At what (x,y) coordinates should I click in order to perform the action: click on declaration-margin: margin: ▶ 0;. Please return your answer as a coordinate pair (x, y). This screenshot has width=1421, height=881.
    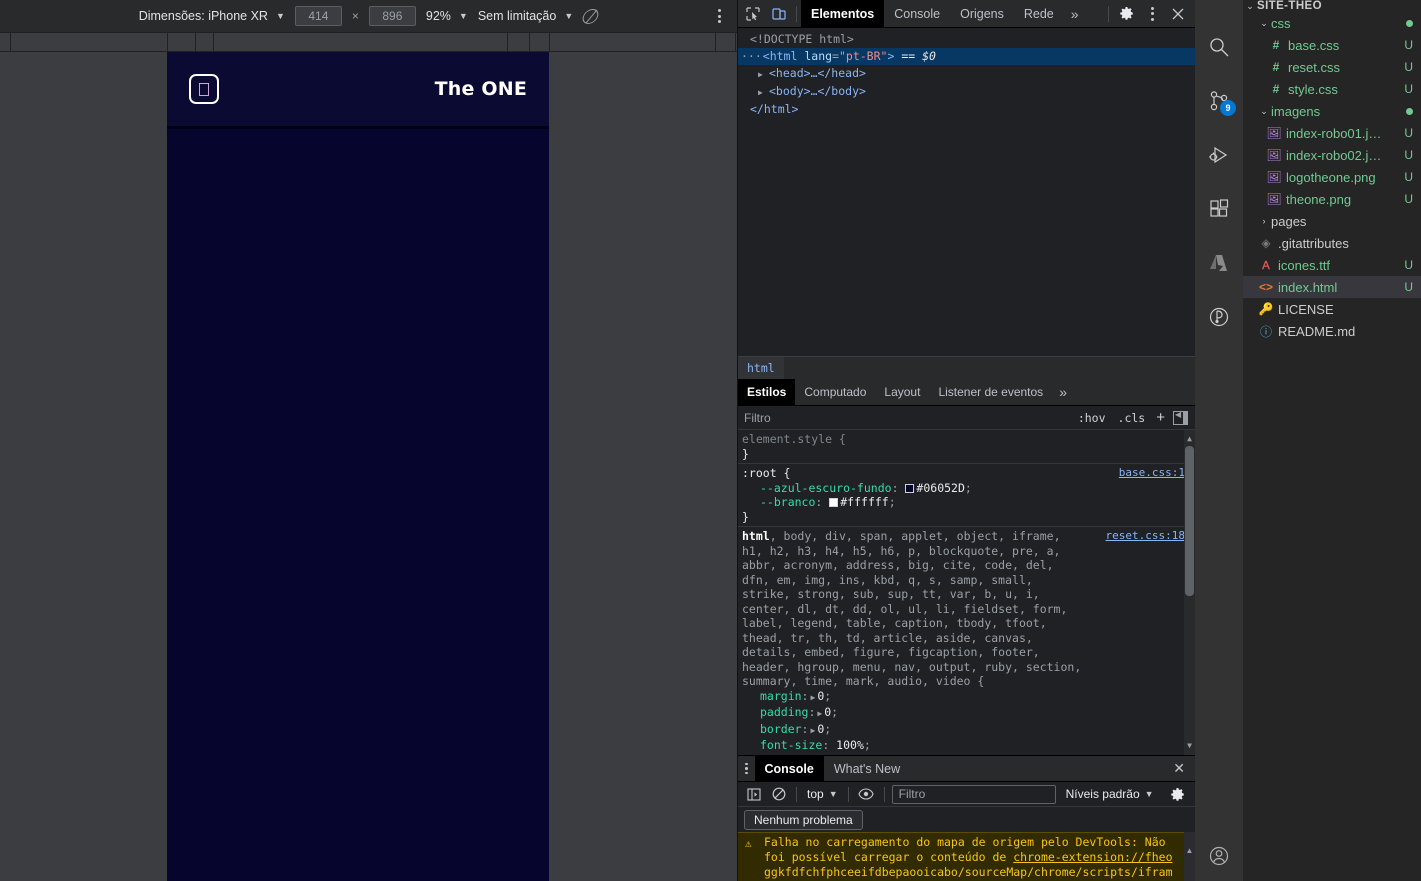
    Looking at the image, I should click on (968, 697).